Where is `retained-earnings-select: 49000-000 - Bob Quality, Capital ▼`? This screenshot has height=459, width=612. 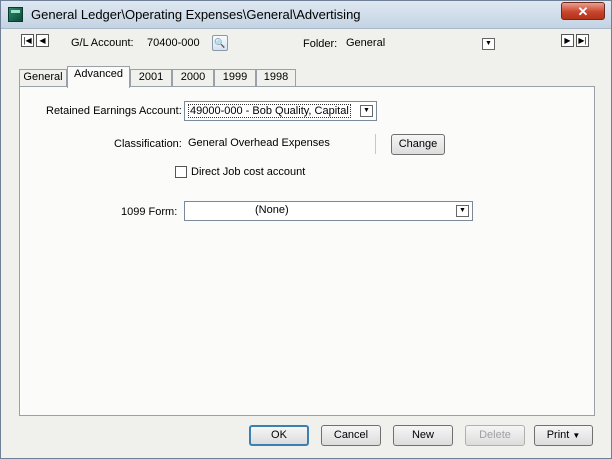 retained-earnings-select: 49000-000 - Bob Quality, Capital ▼ is located at coordinates (280, 111).